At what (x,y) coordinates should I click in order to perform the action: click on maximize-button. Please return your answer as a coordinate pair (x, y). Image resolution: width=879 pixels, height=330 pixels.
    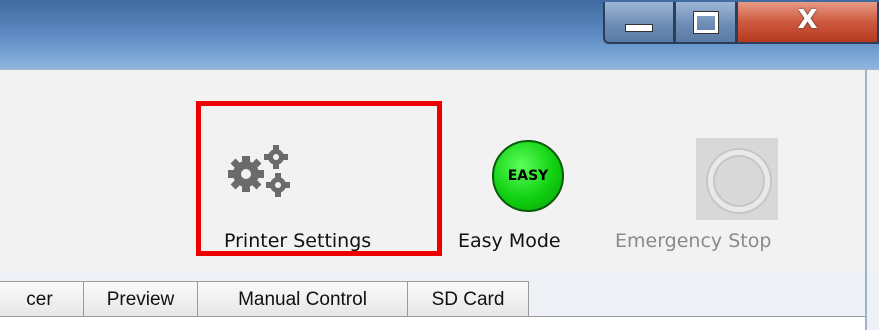
    Looking at the image, I should click on (706, 23).